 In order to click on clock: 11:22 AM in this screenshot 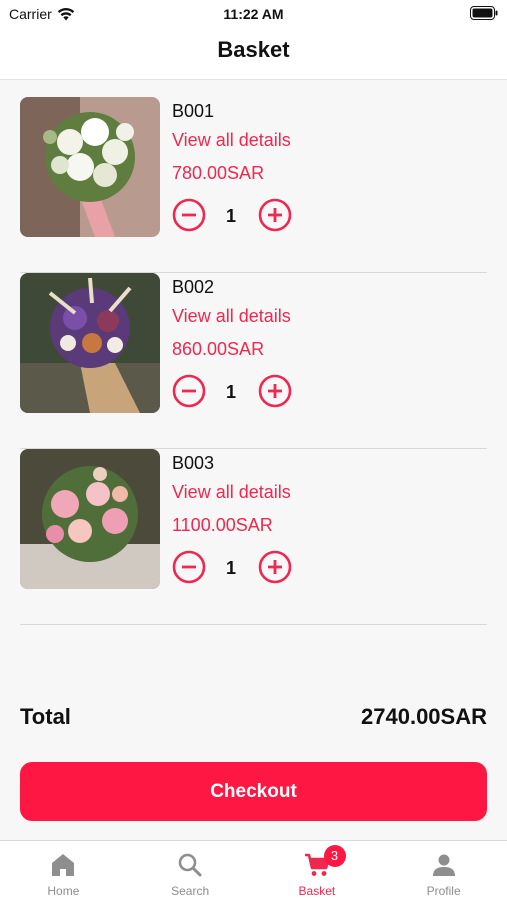, I will do `click(253, 14)`.